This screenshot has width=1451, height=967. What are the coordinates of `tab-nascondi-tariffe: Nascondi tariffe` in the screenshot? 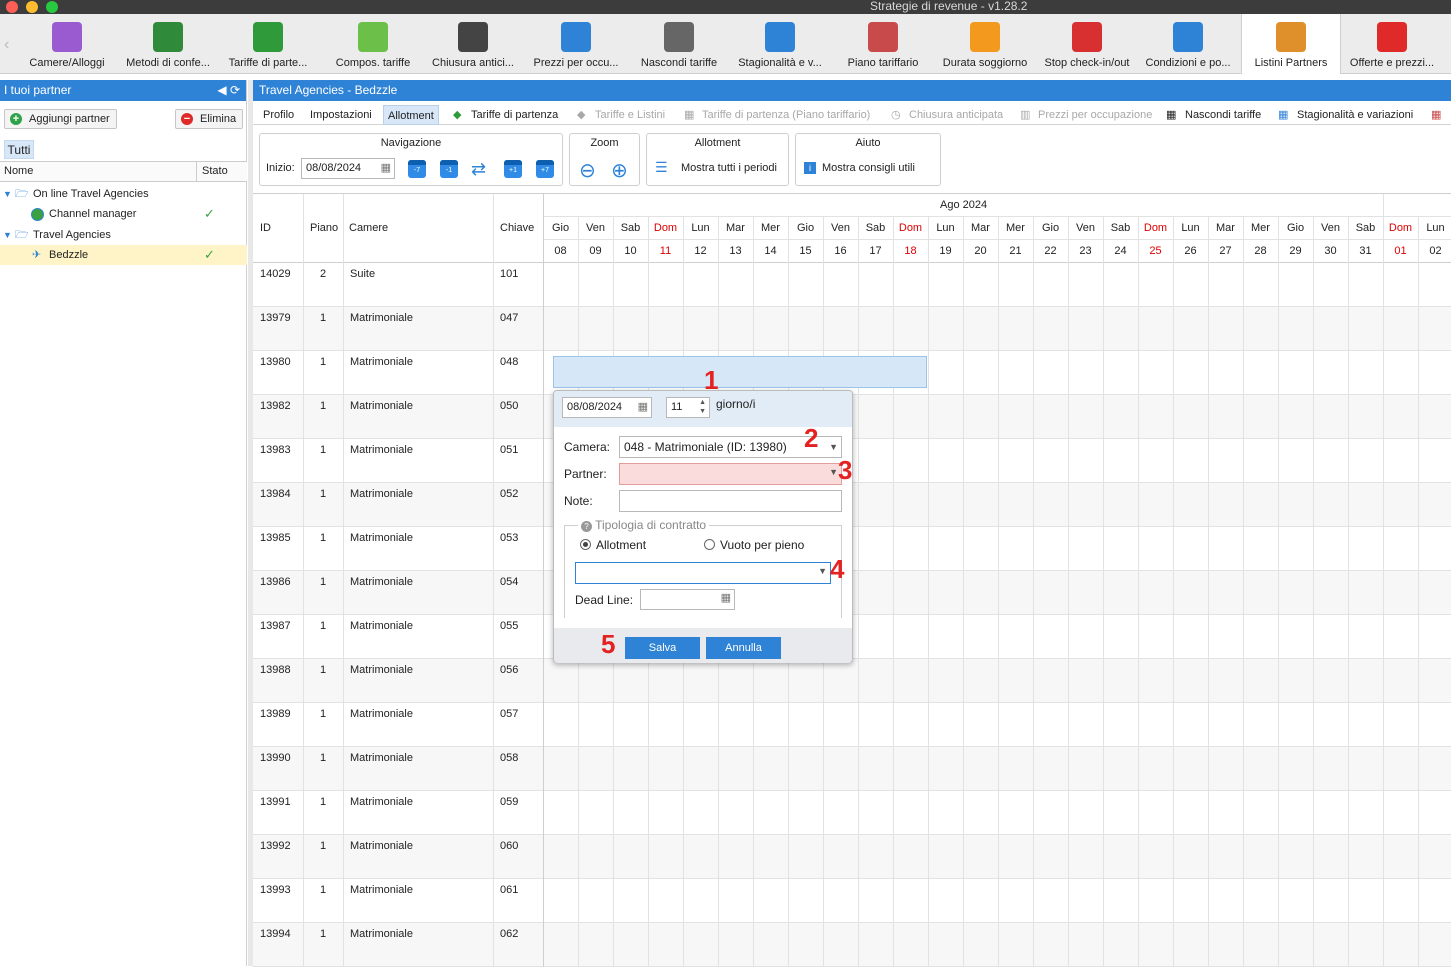 It's located at (1223, 115).